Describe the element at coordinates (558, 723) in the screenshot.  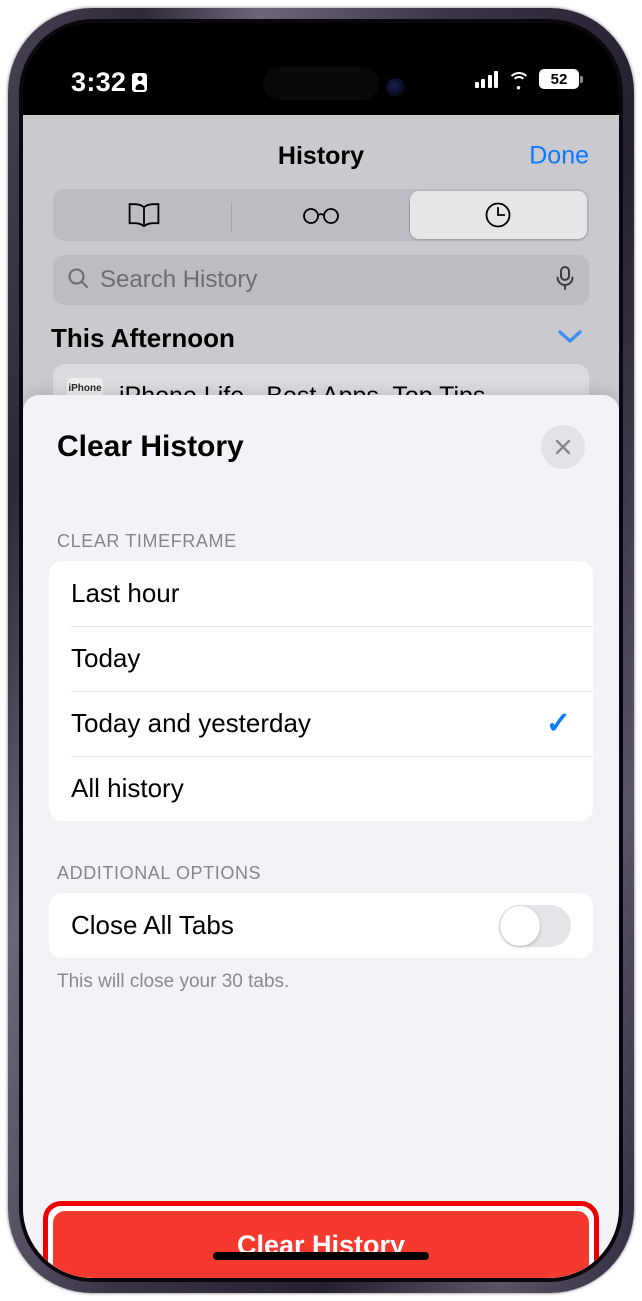
I see `checkmark-icon: ✓` at that location.